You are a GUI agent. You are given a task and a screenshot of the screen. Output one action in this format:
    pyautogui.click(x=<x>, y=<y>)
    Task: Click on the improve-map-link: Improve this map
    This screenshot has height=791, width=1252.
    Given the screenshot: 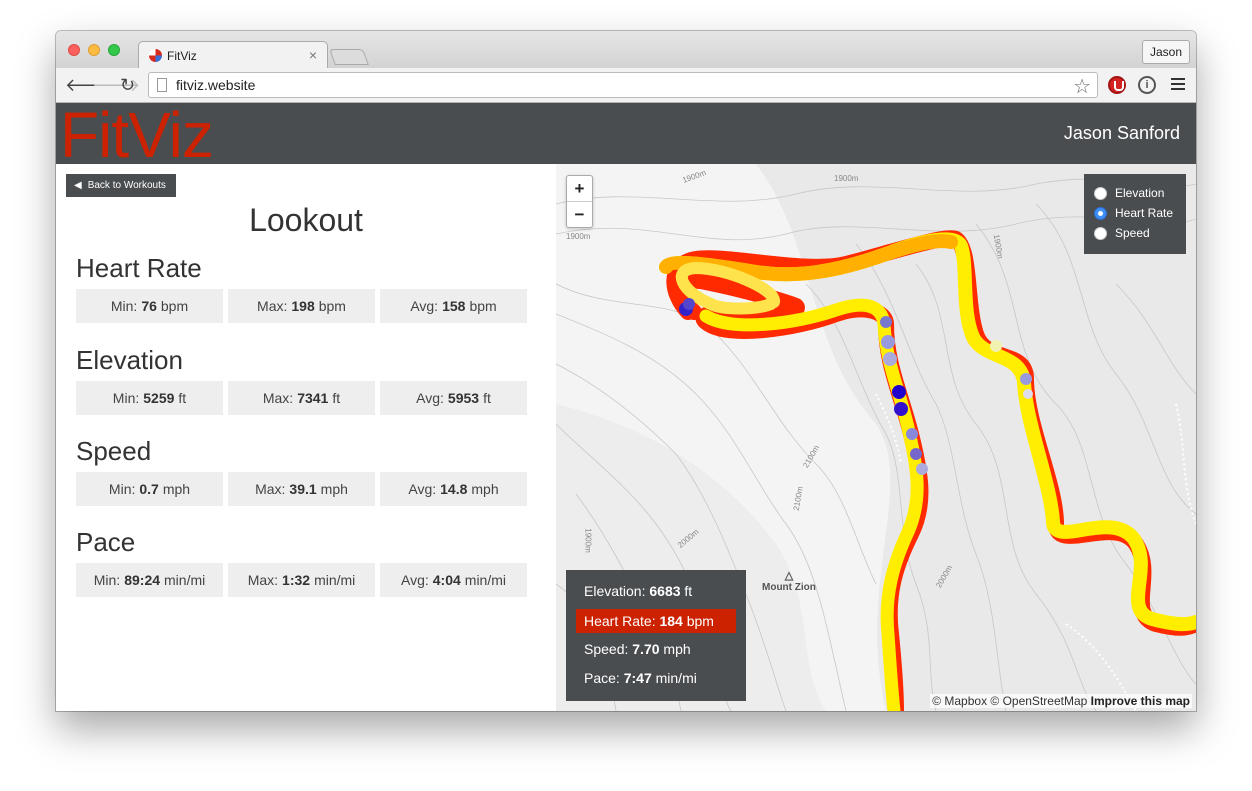 What is the action you would take?
    pyautogui.click(x=1140, y=701)
    